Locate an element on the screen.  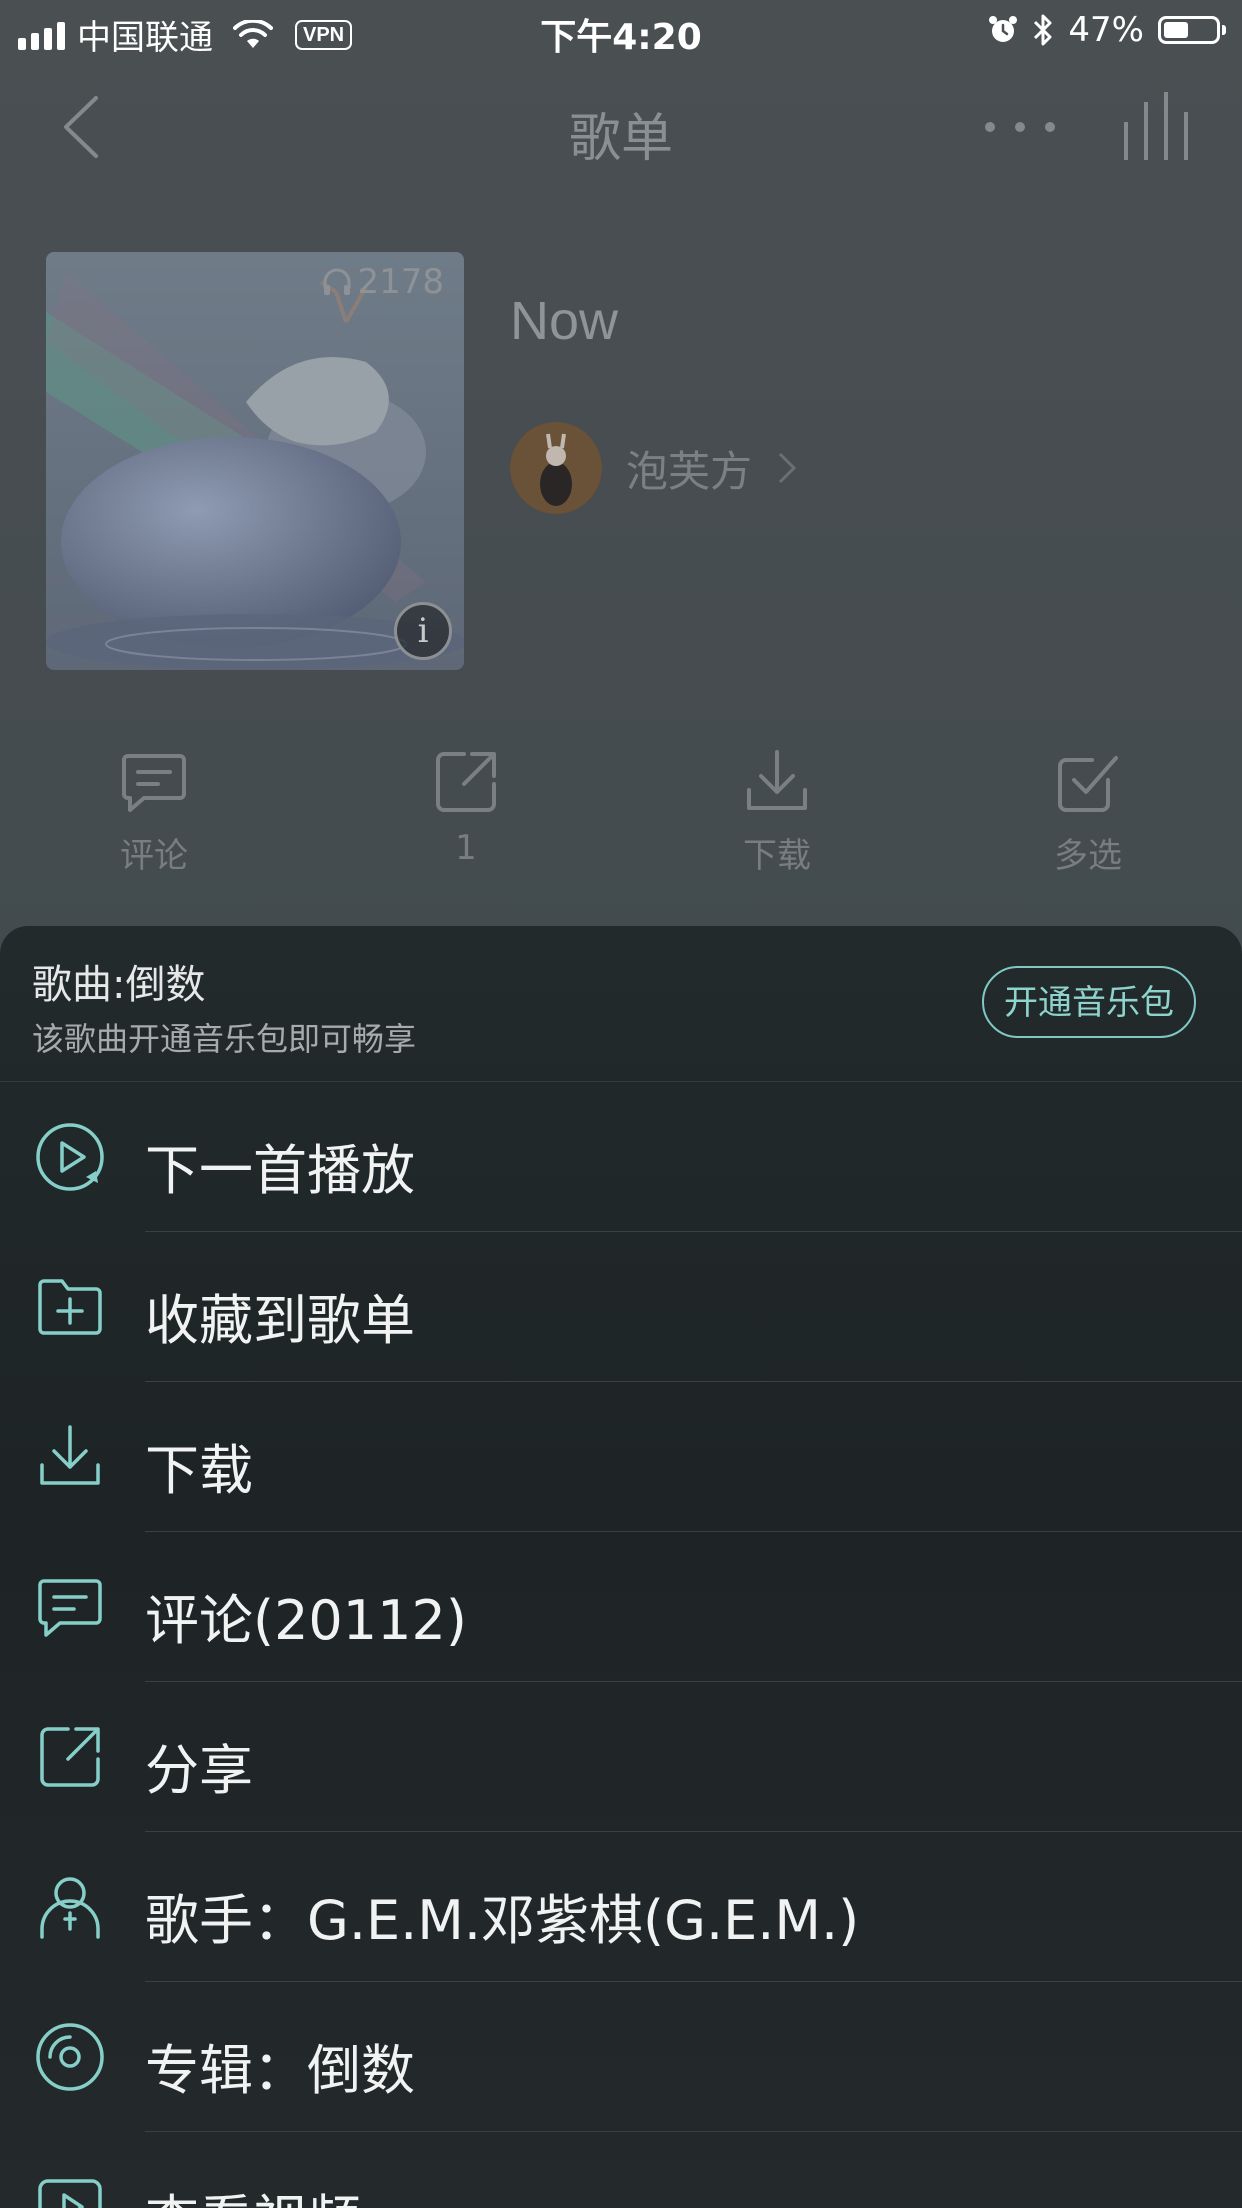
menu-item-album: 专辑：倒数 is located at coordinates (621, 2057).